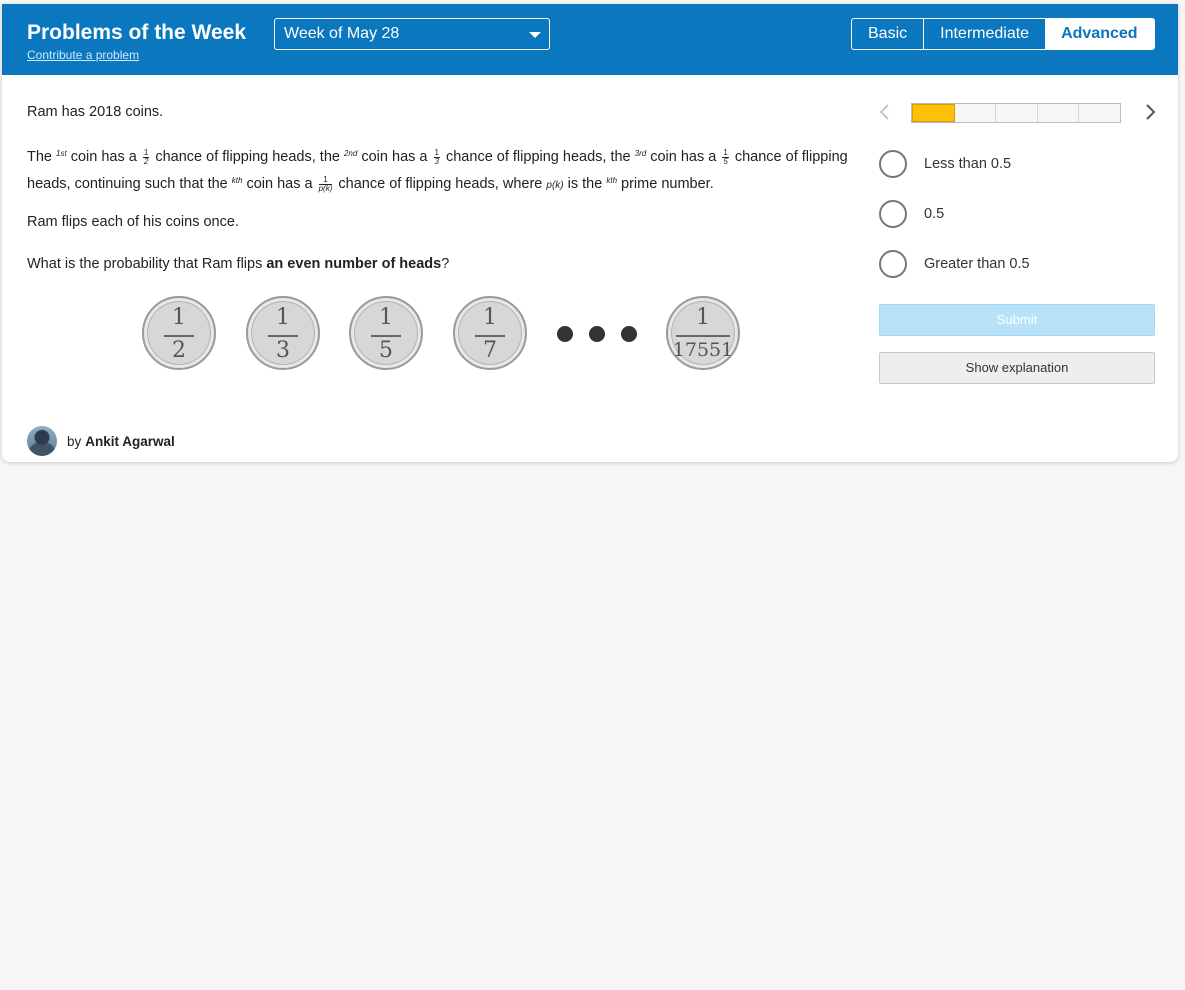 The image size is (1185, 990). I want to click on fraction: 12, so click(146, 156).